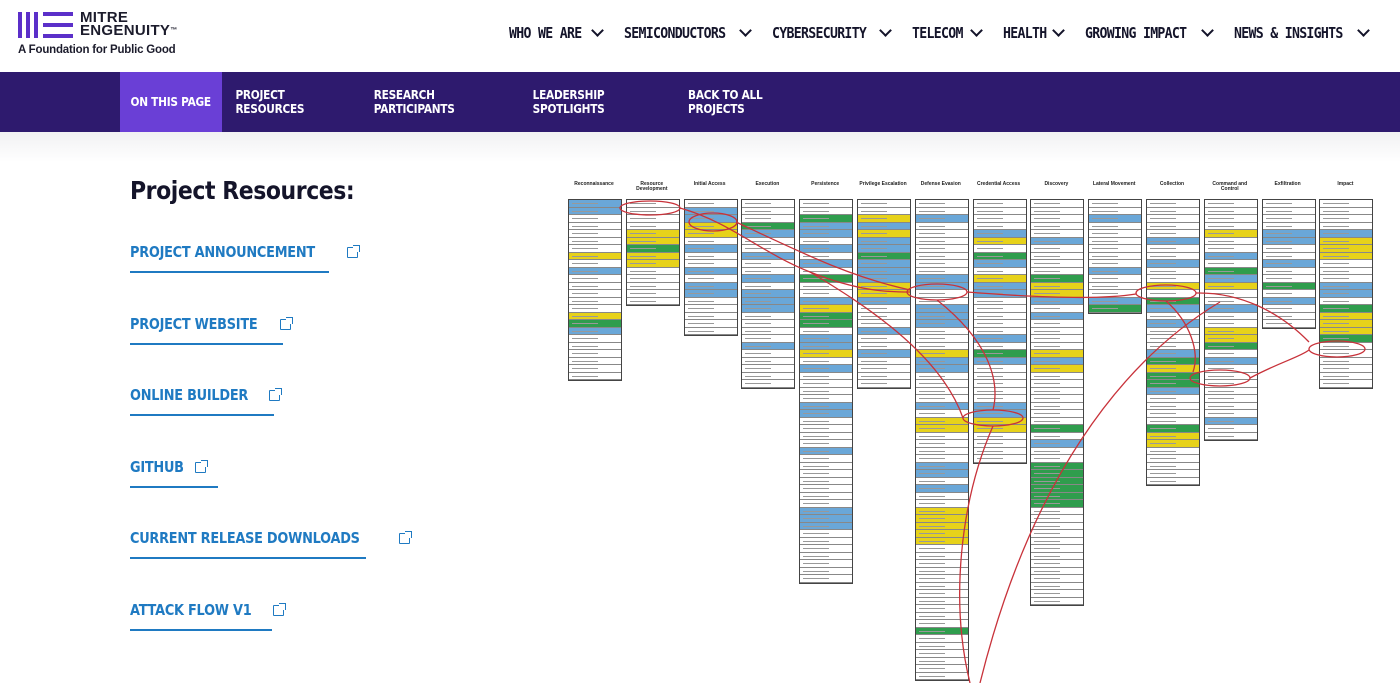 Image resolution: width=1400 pixels, height=683 pixels. I want to click on tab-on-this-page: ON THIS PAGE, so click(171, 102).